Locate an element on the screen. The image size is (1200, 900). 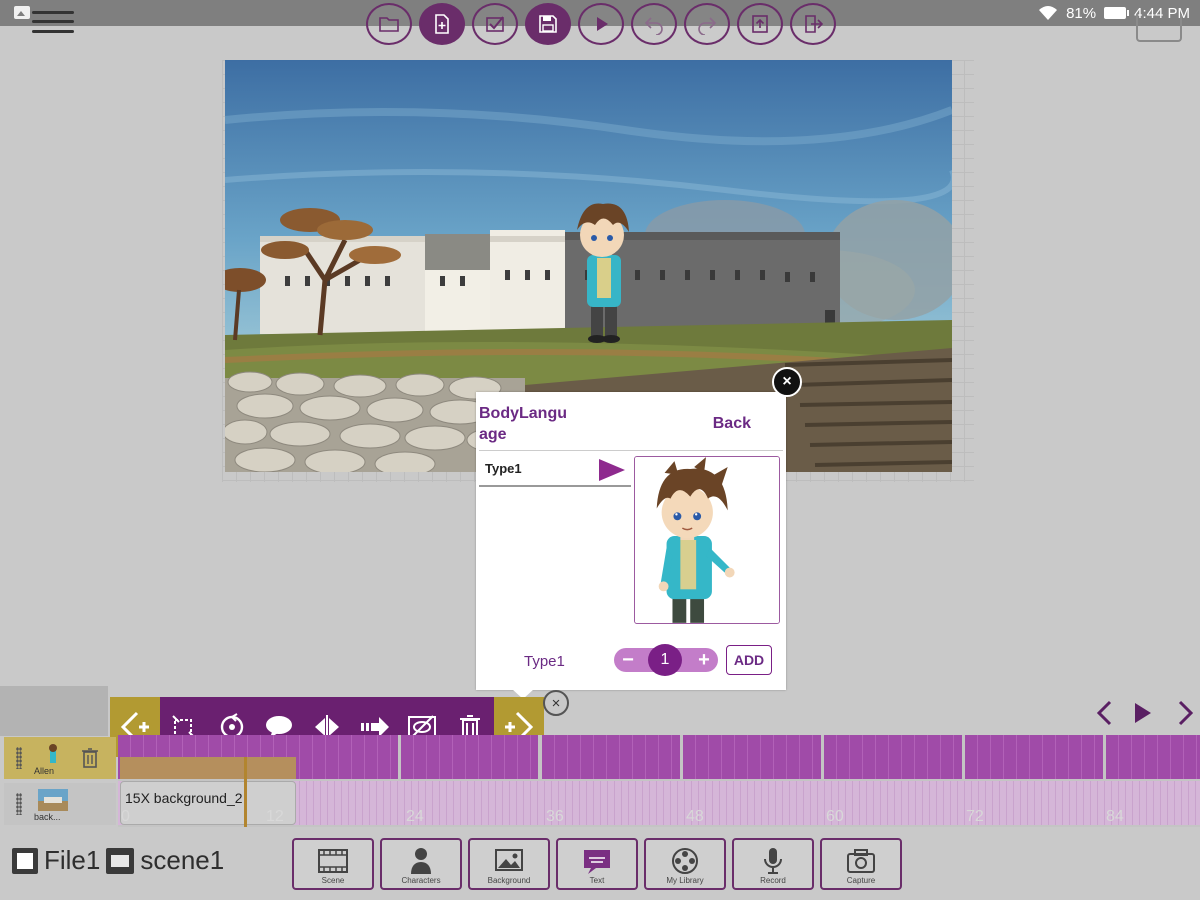
left-panel is located at coordinates (54, 711).